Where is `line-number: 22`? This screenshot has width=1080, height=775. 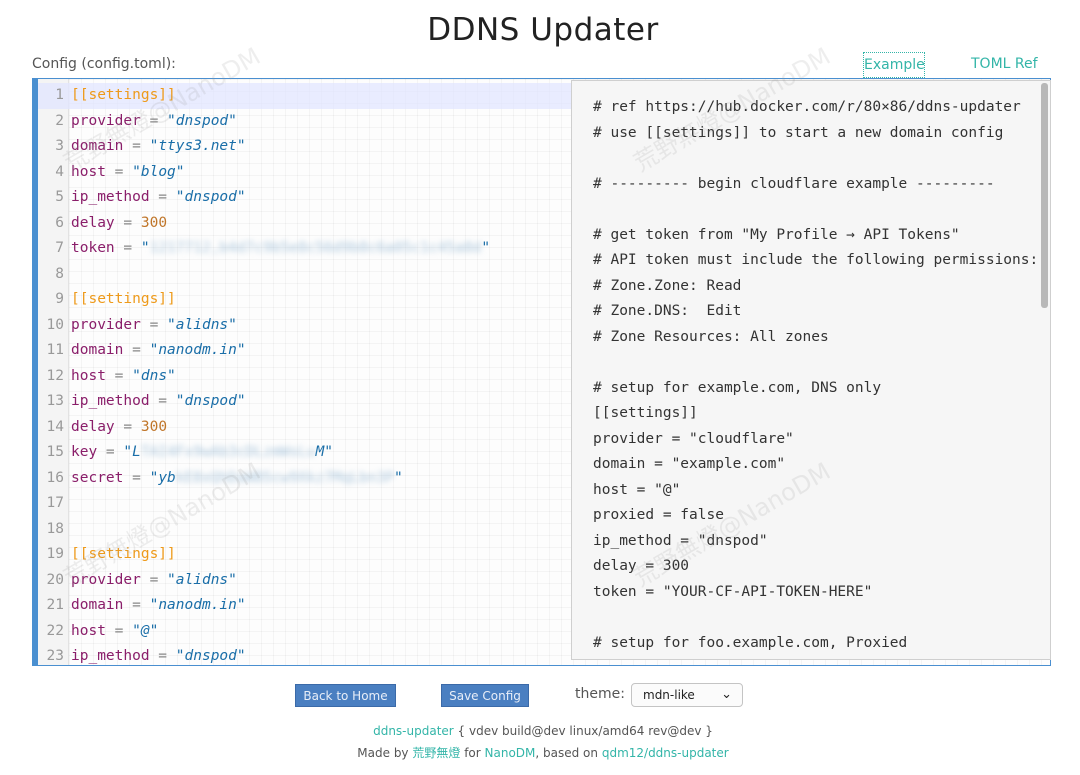 line-number: 22 is located at coordinates (55, 630).